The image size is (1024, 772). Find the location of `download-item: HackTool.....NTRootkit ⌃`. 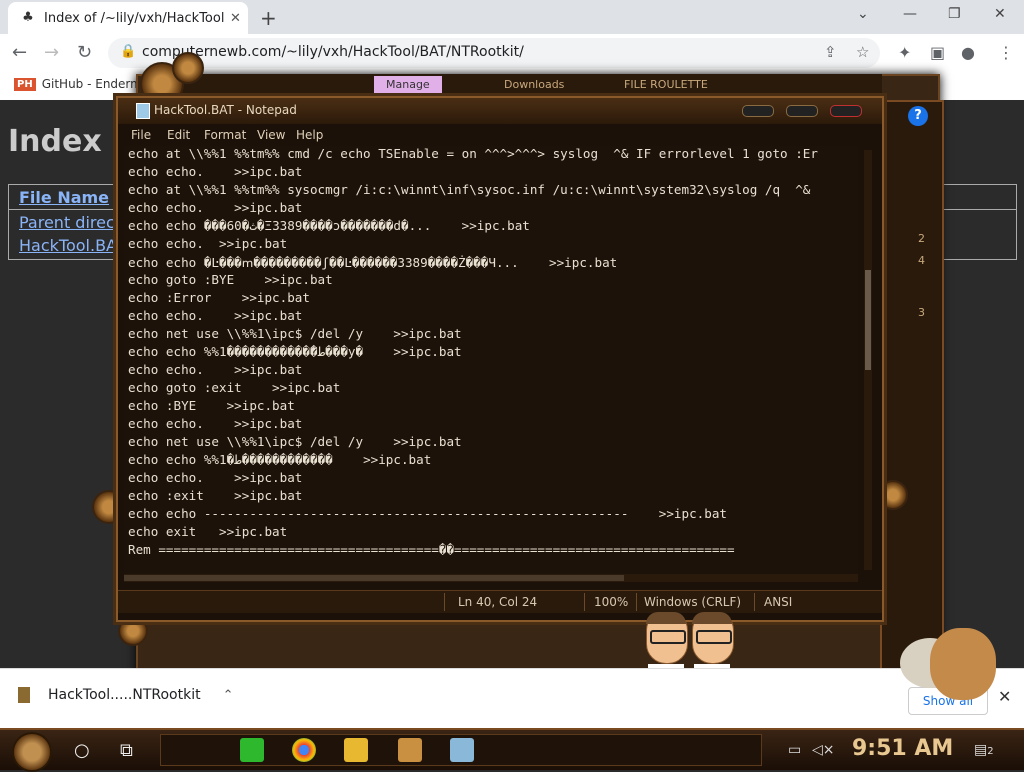

download-item: HackTool.....NTRootkit ⌃ is located at coordinates (126, 695).